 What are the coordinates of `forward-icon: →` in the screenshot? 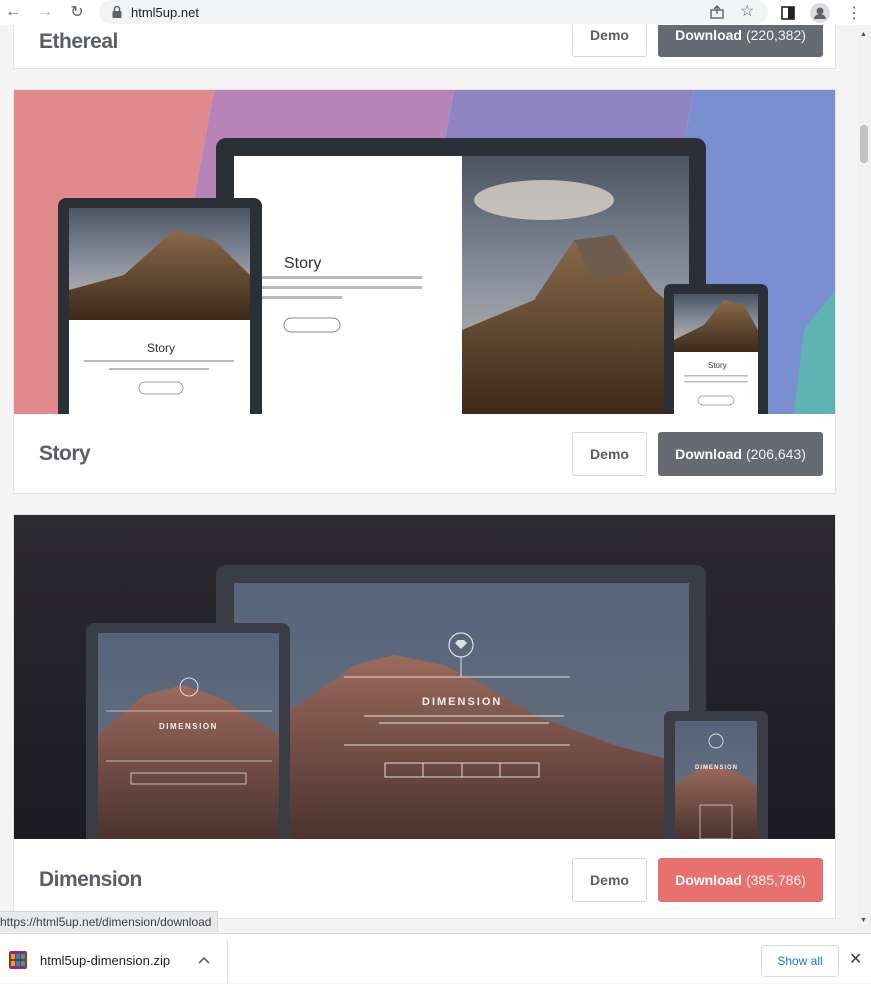 It's located at (45, 12).